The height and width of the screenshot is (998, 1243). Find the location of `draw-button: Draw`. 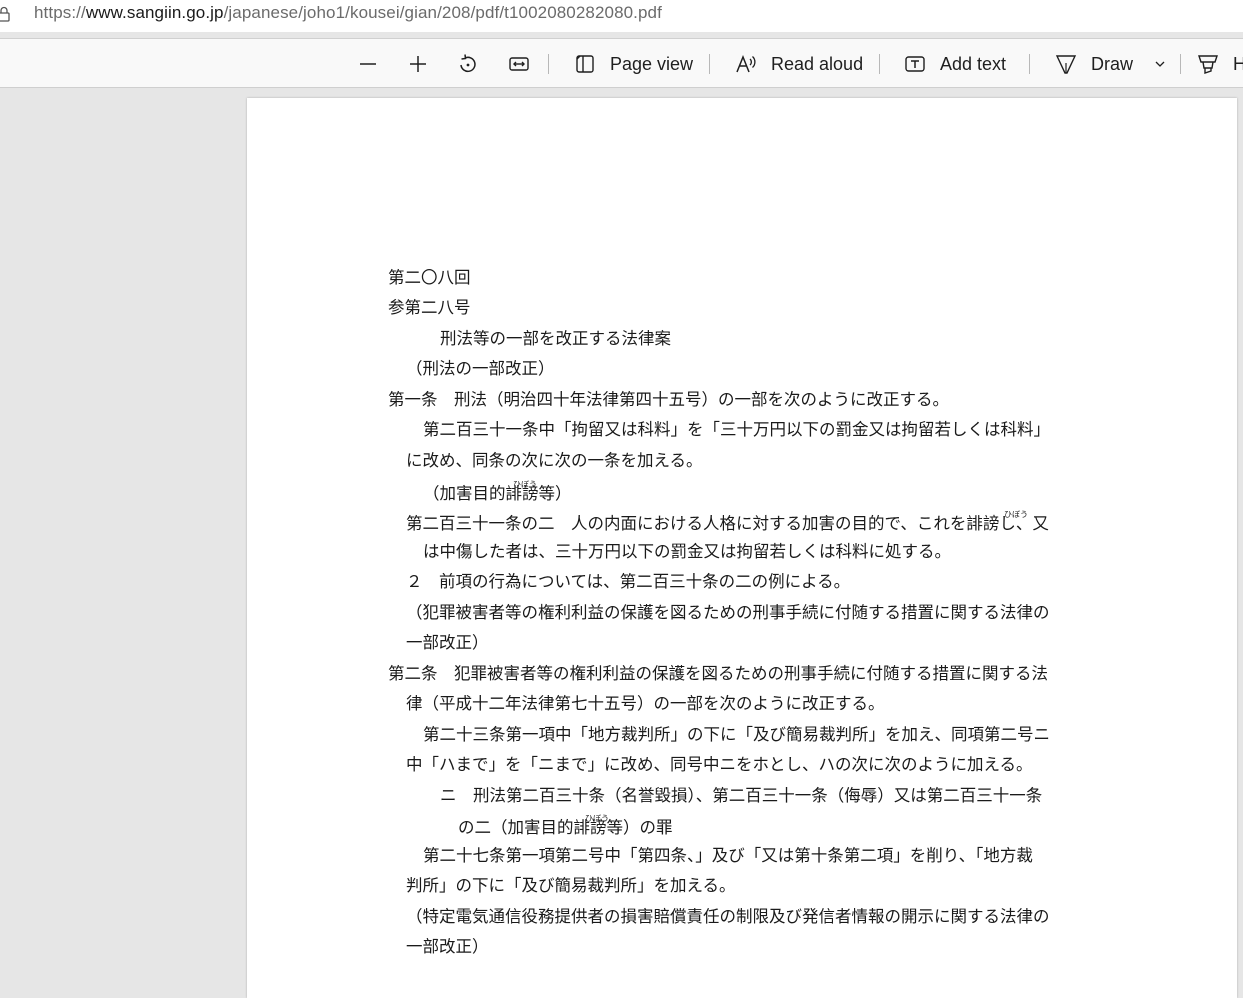

draw-button: Draw is located at coordinates (1094, 64).